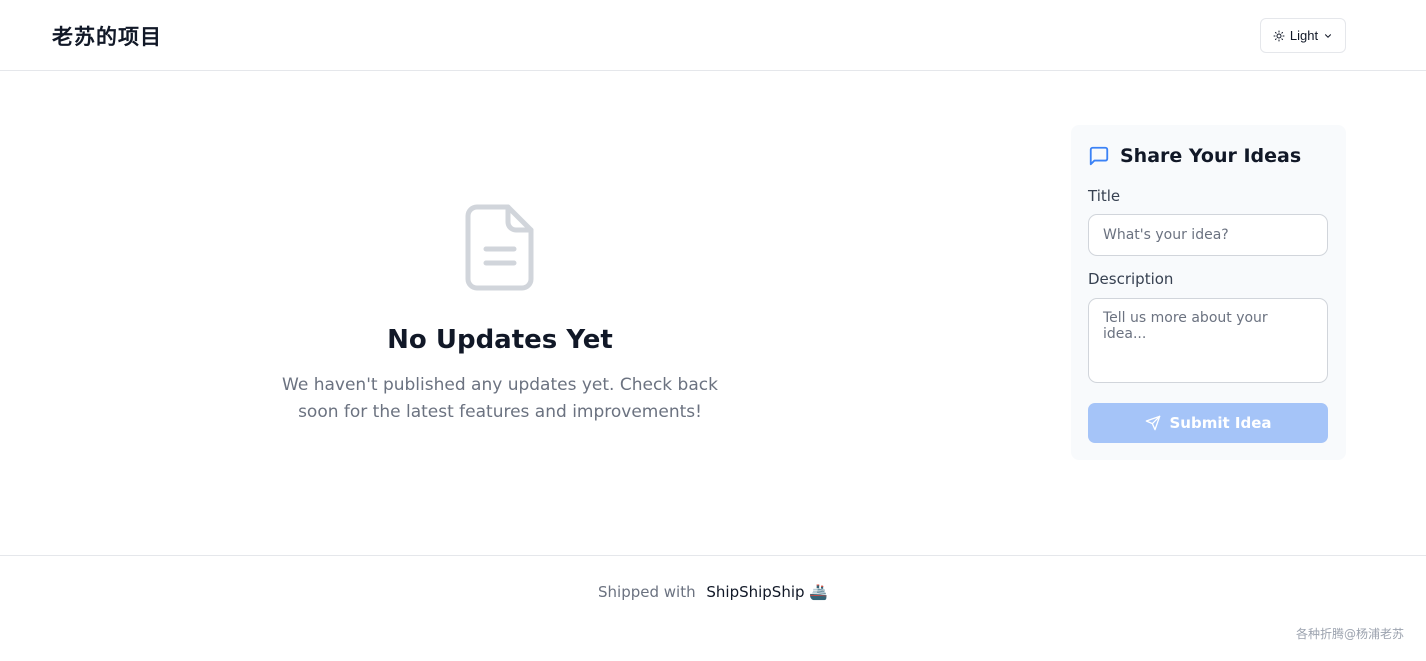 The image size is (1426, 661). Describe the element at coordinates (499, 247) in the screenshot. I see `document-icon` at that location.